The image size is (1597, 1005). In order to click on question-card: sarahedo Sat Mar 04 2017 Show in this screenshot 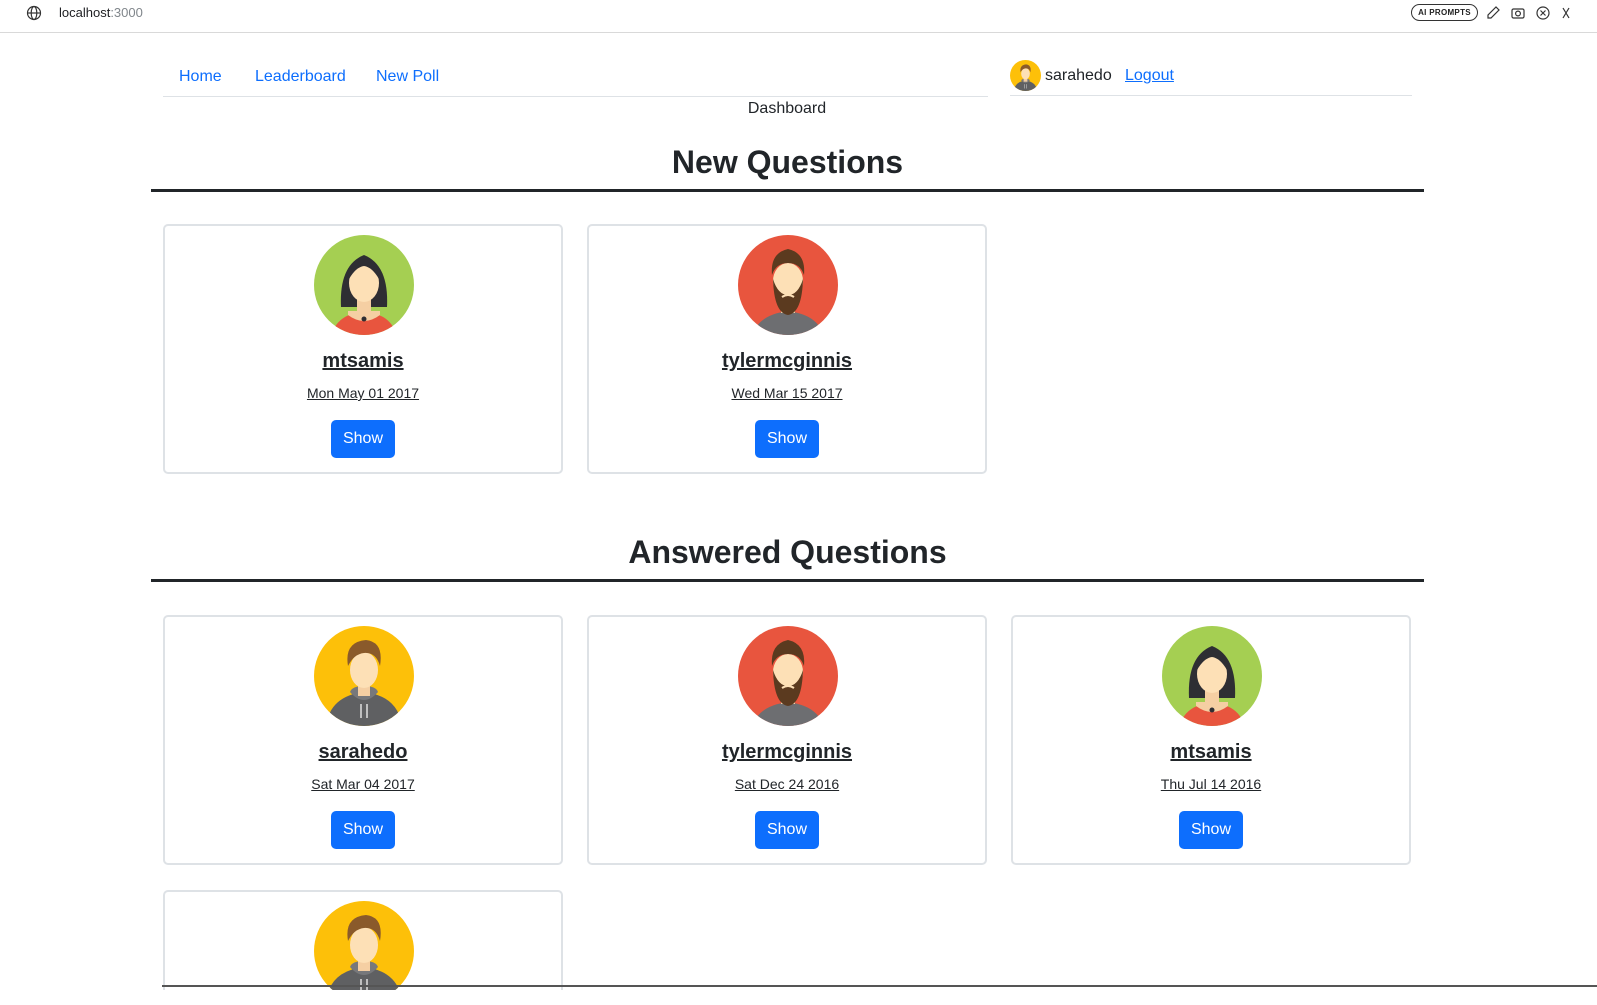, I will do `click(363, 740)`.